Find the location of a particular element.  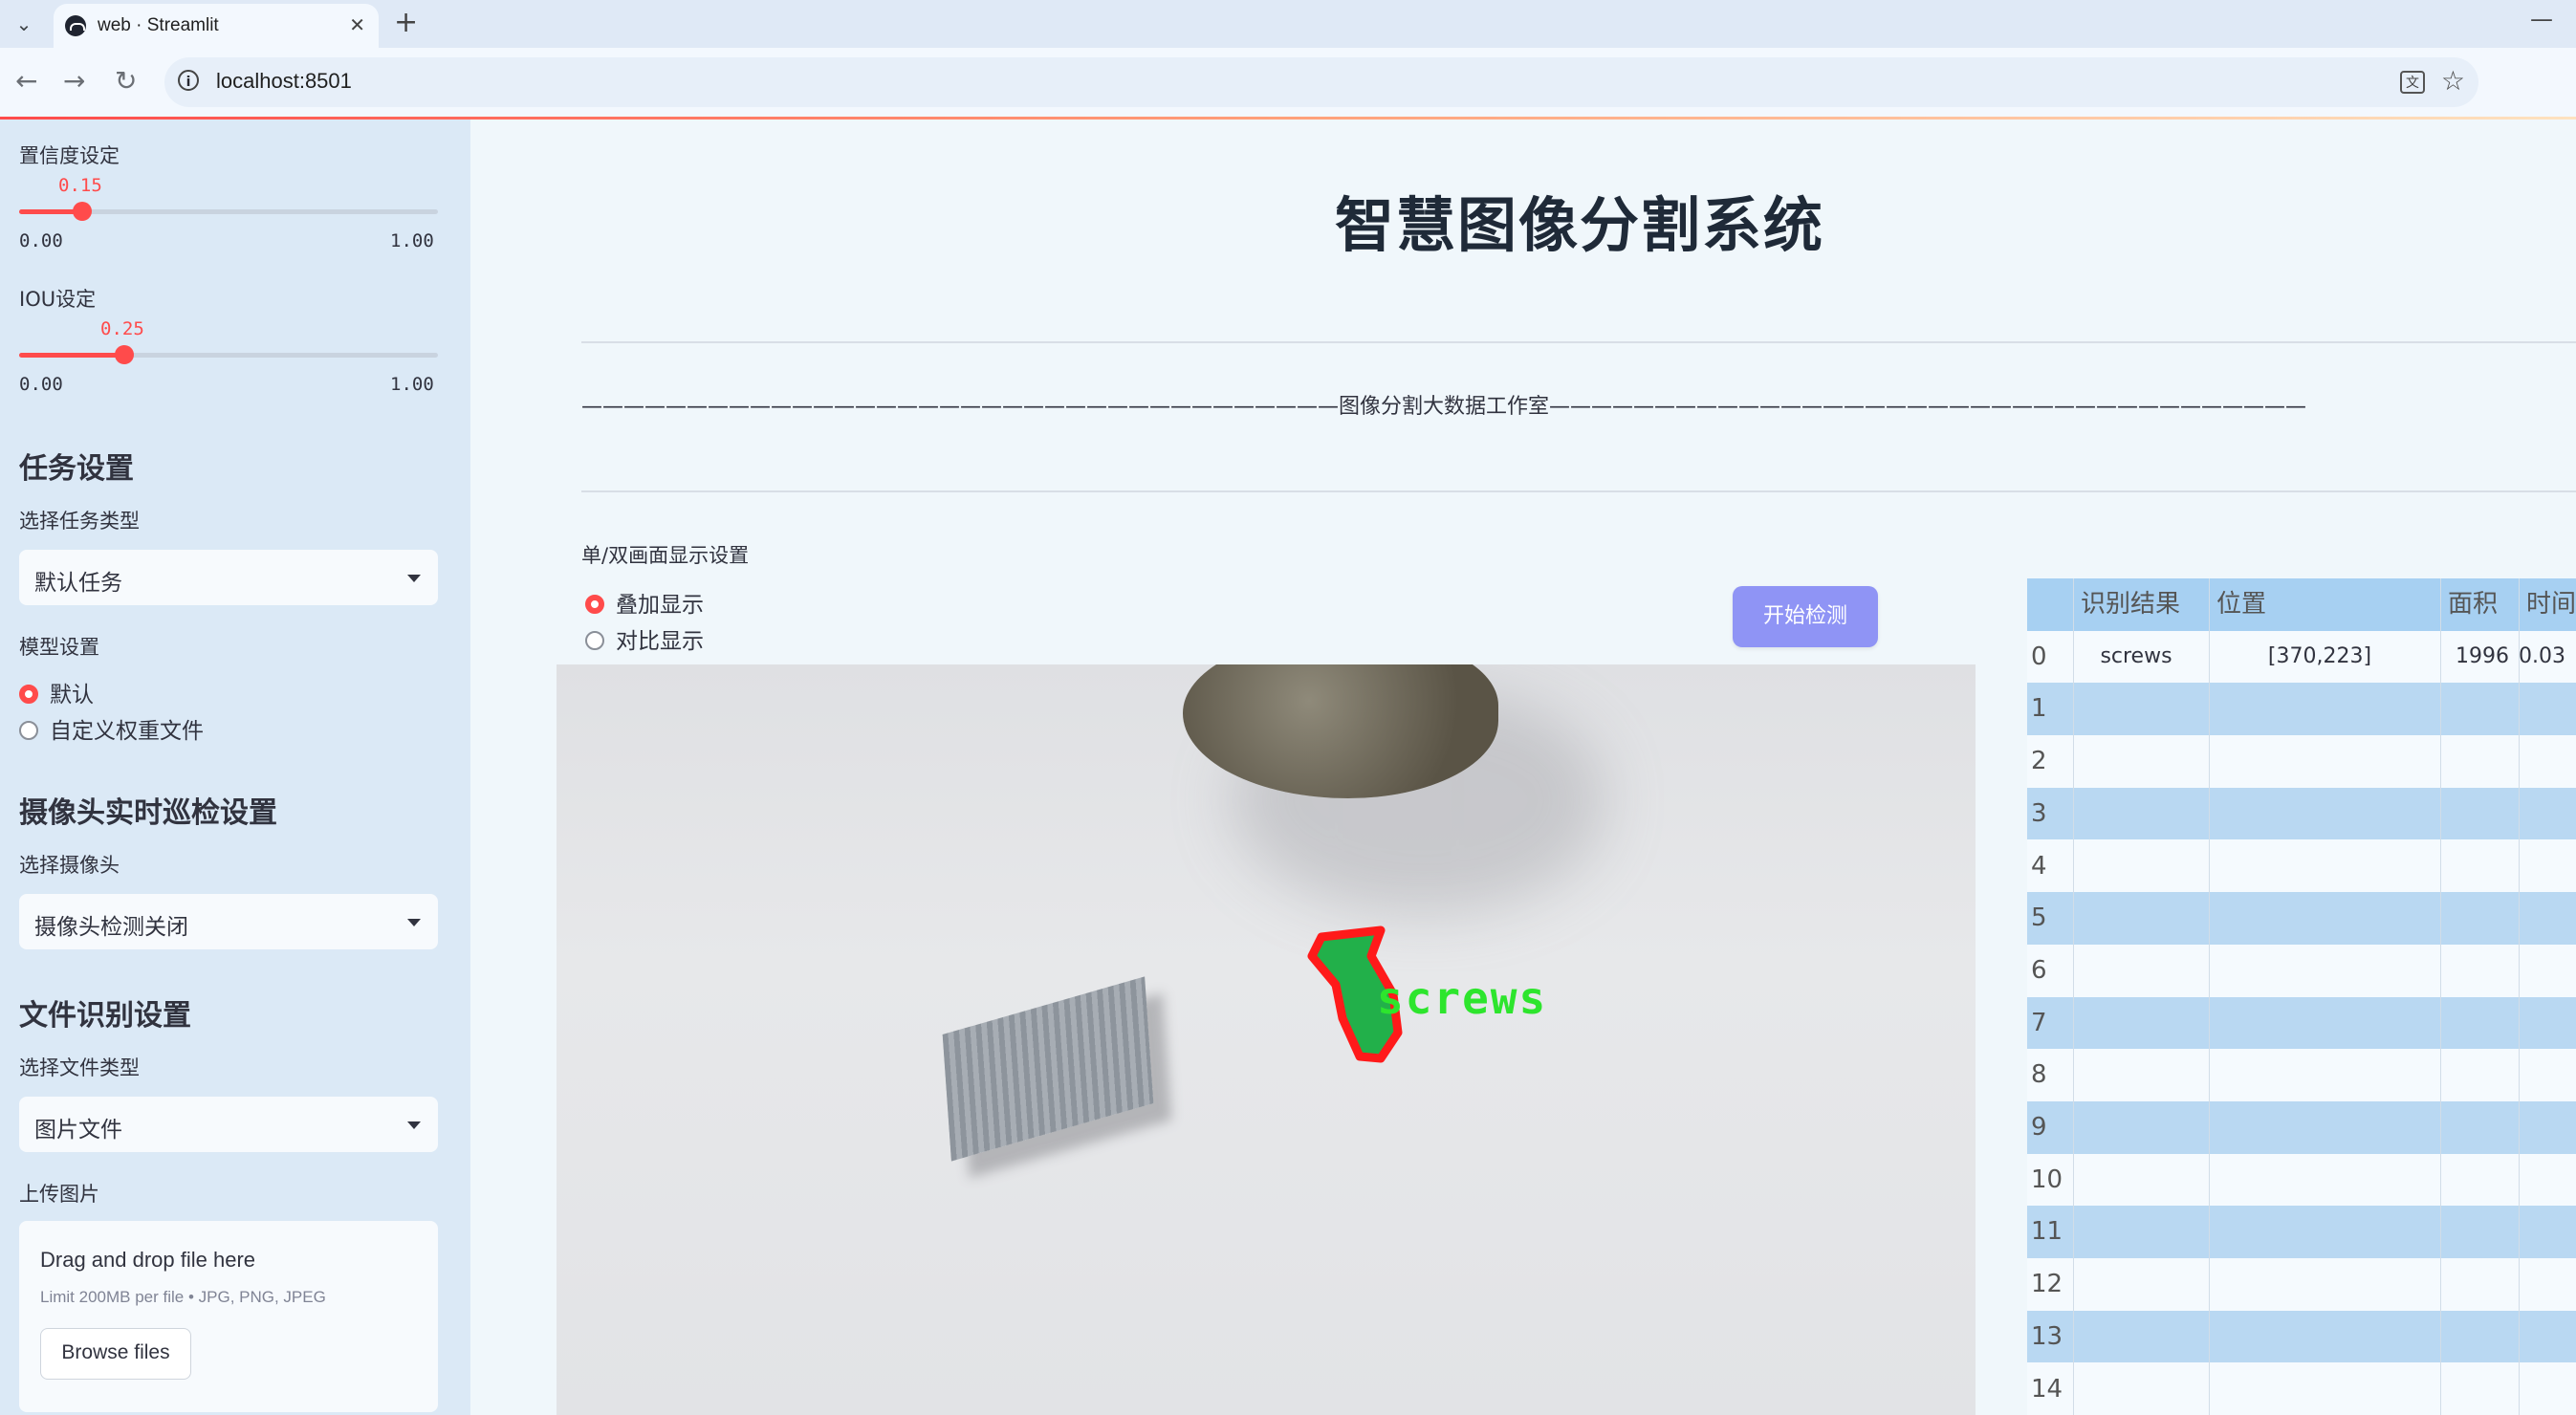

forward-icon: → is located at coordinates (74, 81).